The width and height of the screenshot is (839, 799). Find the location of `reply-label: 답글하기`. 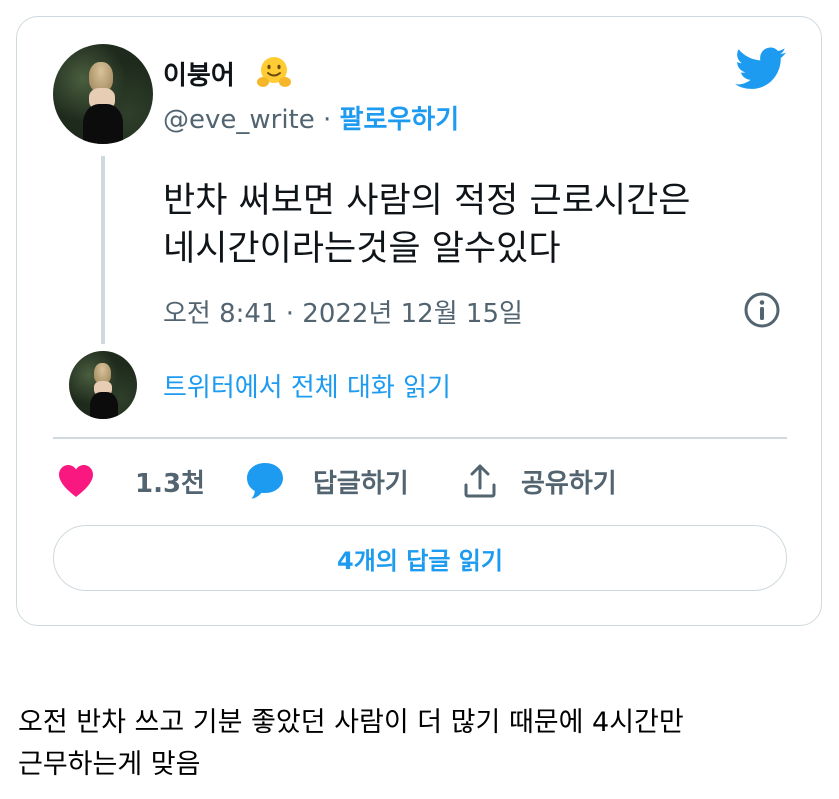

reply-label: 답글하기 is located at coordinates (361, 483).